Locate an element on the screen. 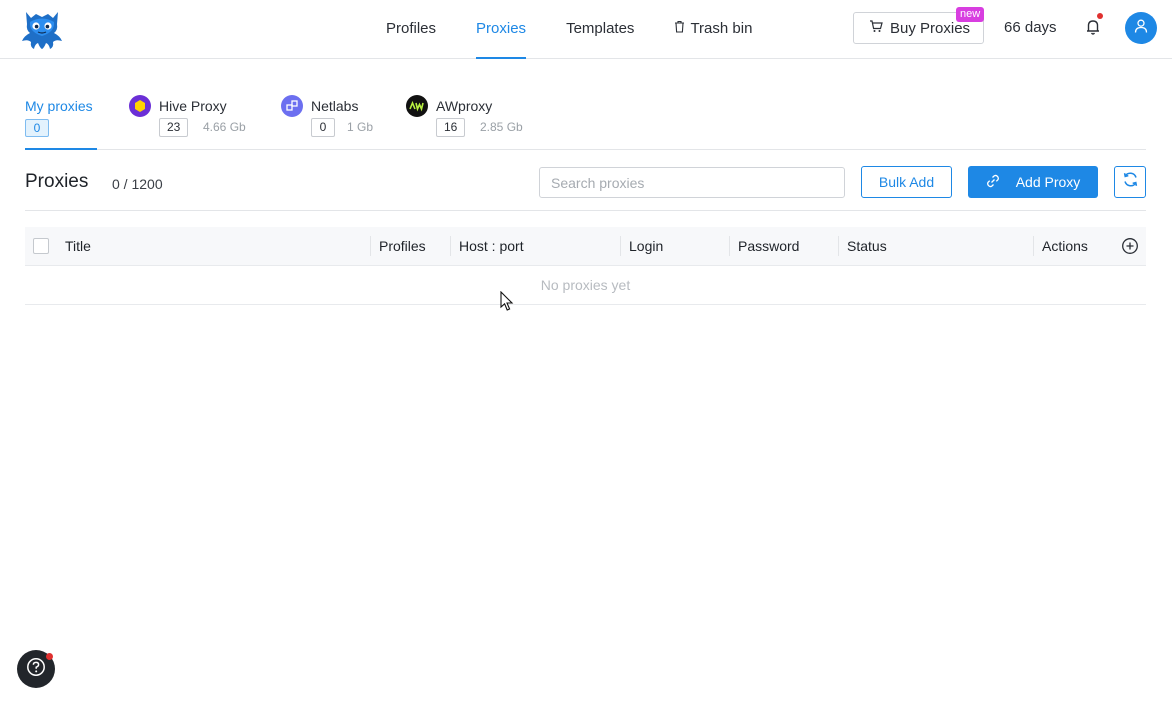 The image size is (1172, 708). column-status: Status is located at coordinates (867, 246).